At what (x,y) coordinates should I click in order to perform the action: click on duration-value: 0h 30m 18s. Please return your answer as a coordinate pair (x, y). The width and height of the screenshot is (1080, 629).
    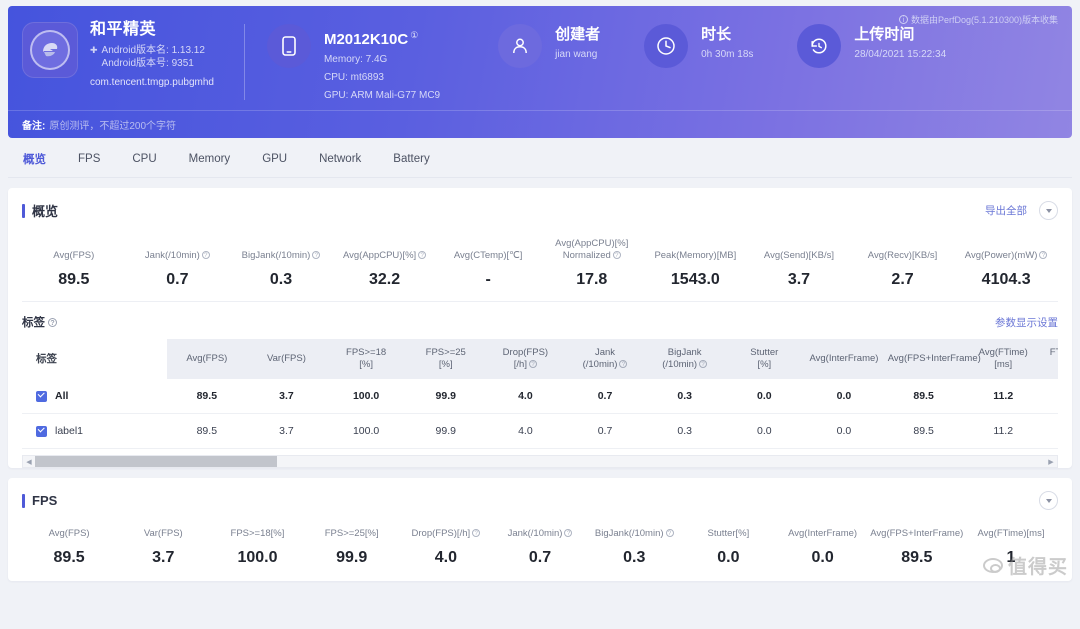
    Looking at the image, I should click on (727, 54).